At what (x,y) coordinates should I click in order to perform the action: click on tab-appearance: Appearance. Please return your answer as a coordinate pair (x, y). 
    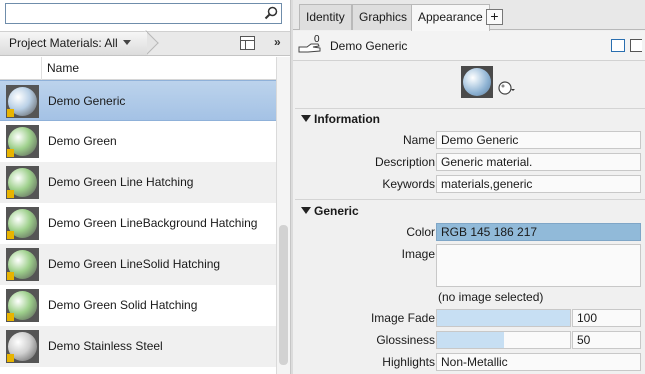
    Looking at the image, I should click on (450, 17).